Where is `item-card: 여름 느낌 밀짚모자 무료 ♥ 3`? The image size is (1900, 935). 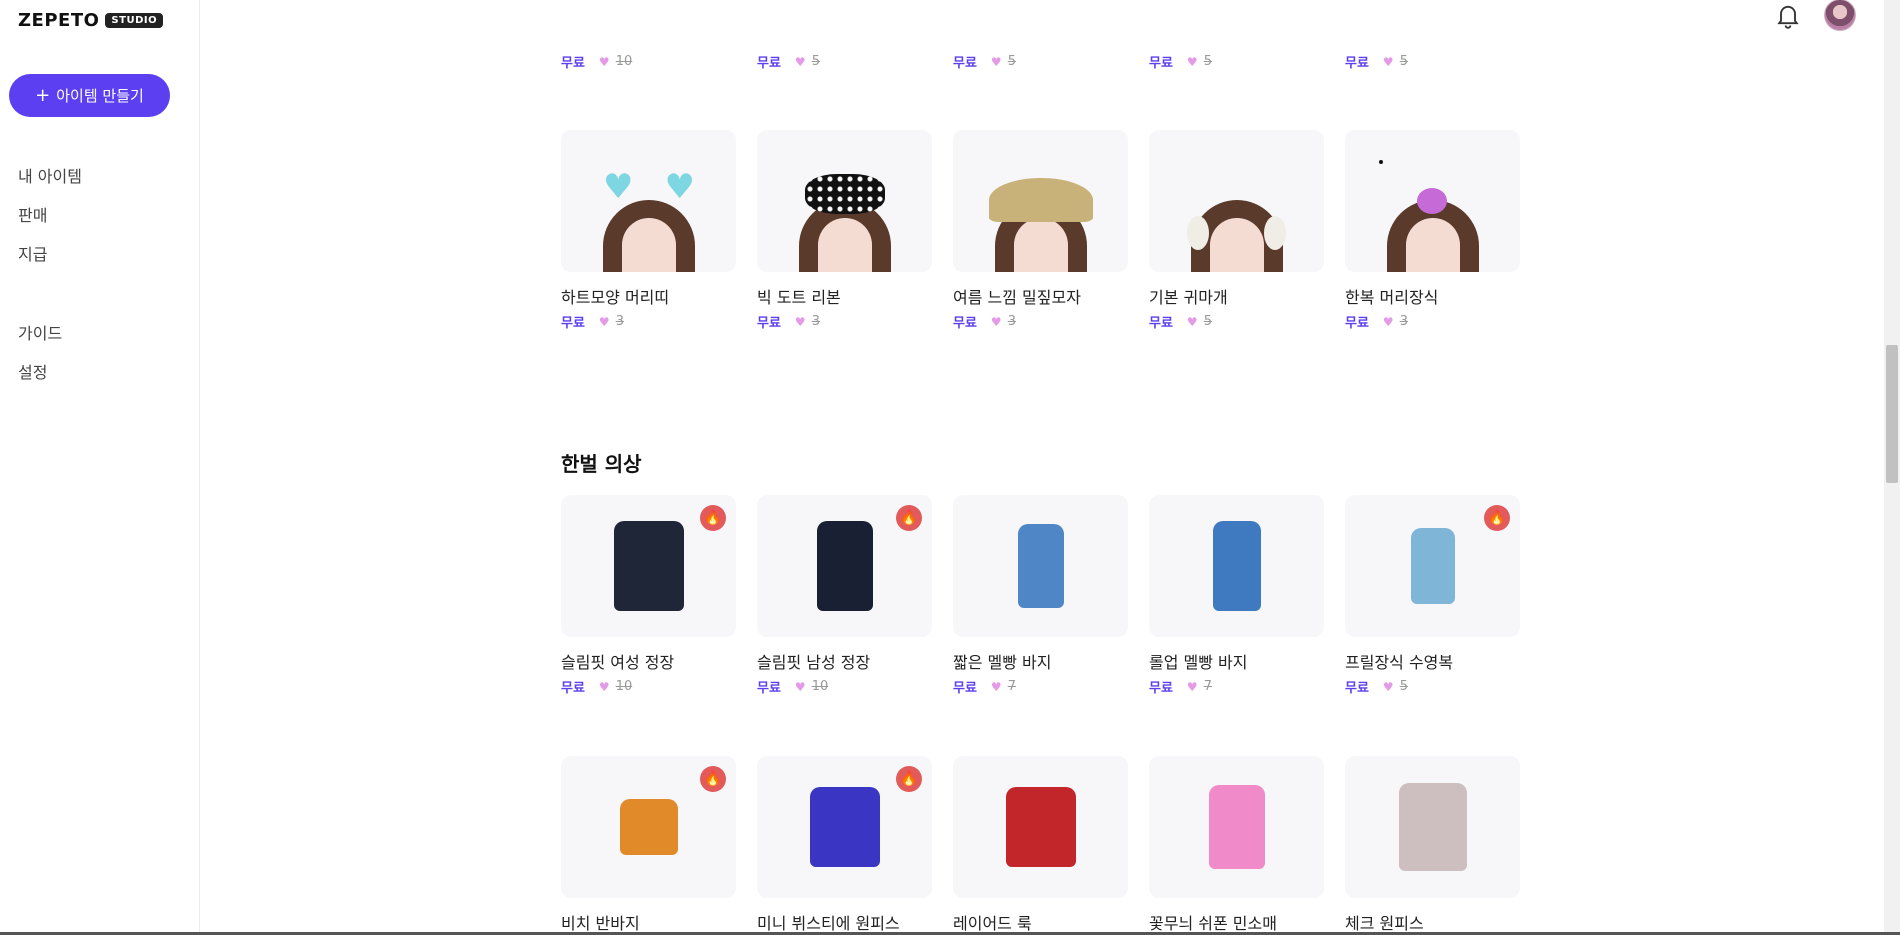
item-card: 여름 느낌 밀짚모자 무료 ♥ 3 is located at coordinates (1040, 230).